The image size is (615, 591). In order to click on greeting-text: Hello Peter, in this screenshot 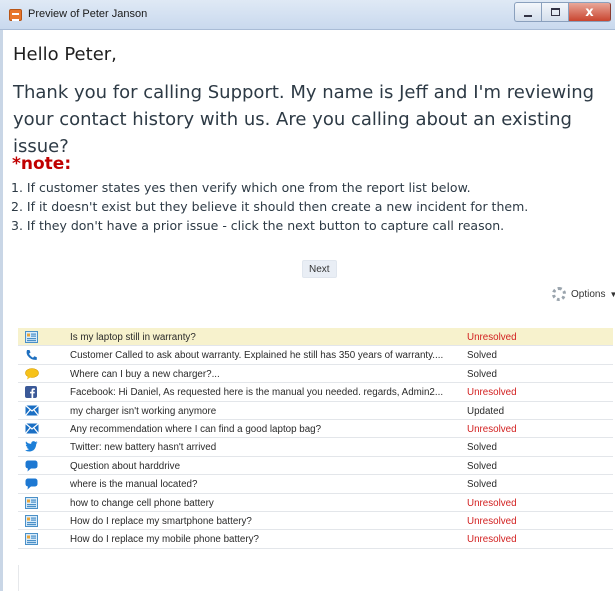, I will do `click(65, 54)`.